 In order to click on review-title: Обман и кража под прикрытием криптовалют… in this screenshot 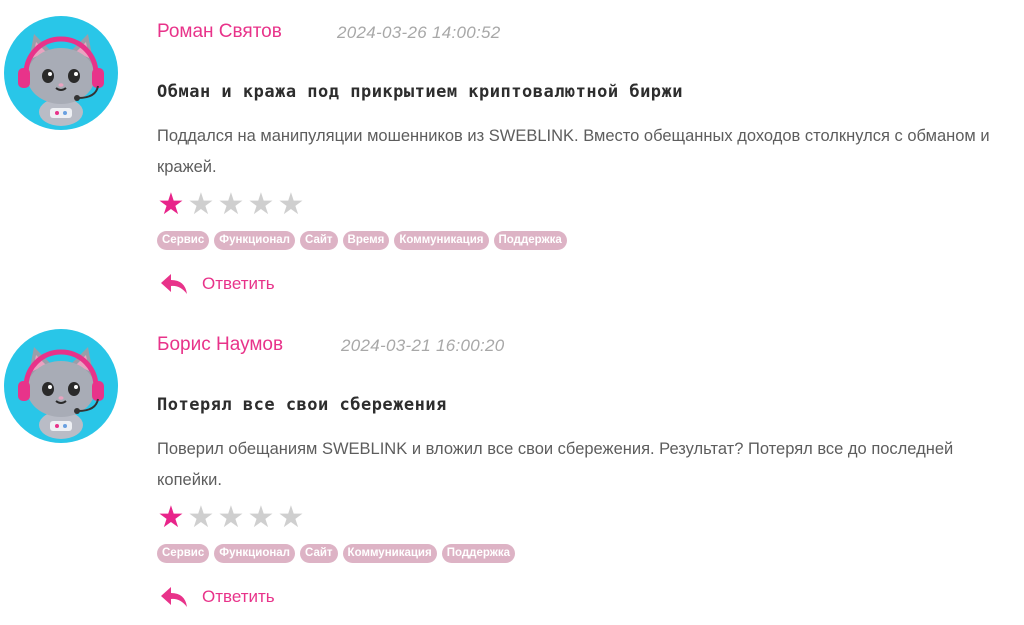, I will do `click(420, 92)`.